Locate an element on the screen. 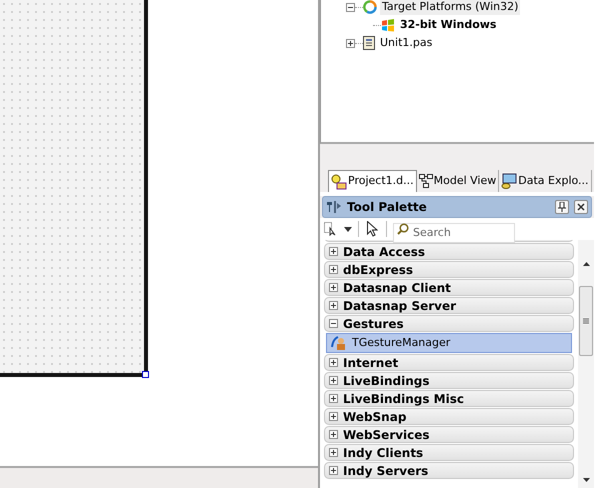 The height and width of the screenshot is (488, 596). scroll-down-icon is located at coordinates (586, 480).